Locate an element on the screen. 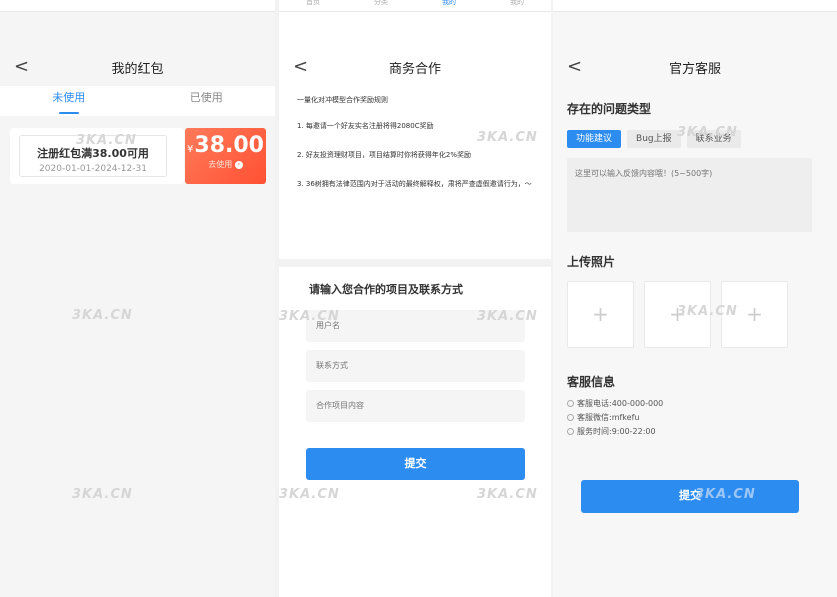  navbar: < 商务合作 is located at coordinates (415, 67).